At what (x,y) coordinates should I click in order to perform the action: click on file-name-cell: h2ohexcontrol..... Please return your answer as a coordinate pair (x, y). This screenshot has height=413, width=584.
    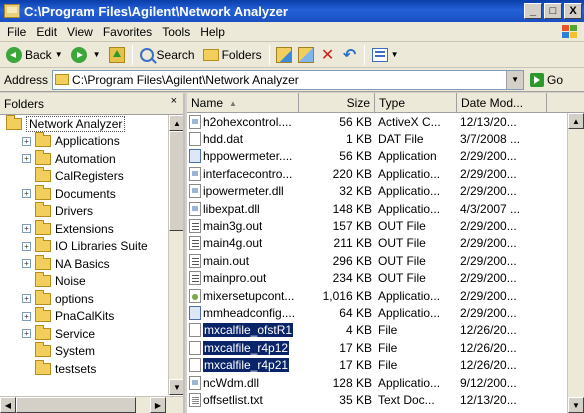
    Looking at the image, I should click on (243, 121).